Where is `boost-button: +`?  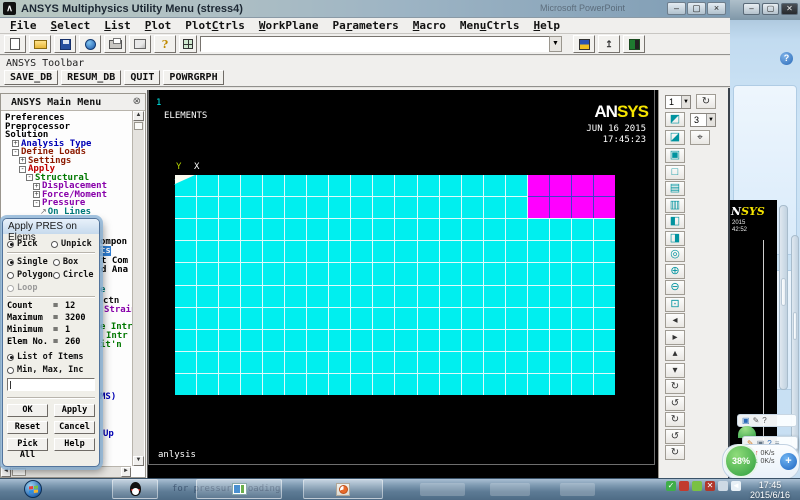 boost-button: + is located at coordinates (788, 461).